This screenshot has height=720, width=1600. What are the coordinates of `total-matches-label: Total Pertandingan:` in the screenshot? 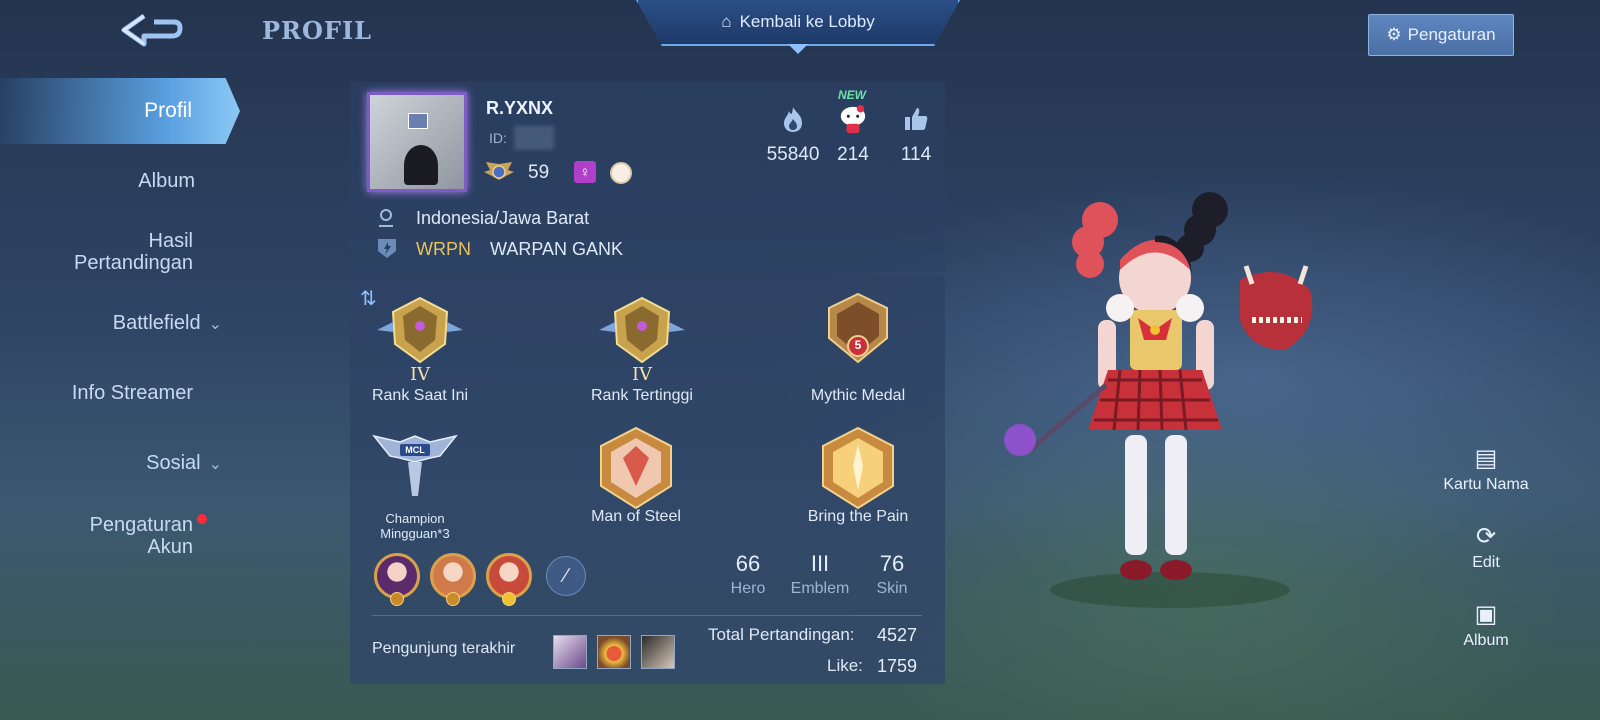 It's located at (781, 634).